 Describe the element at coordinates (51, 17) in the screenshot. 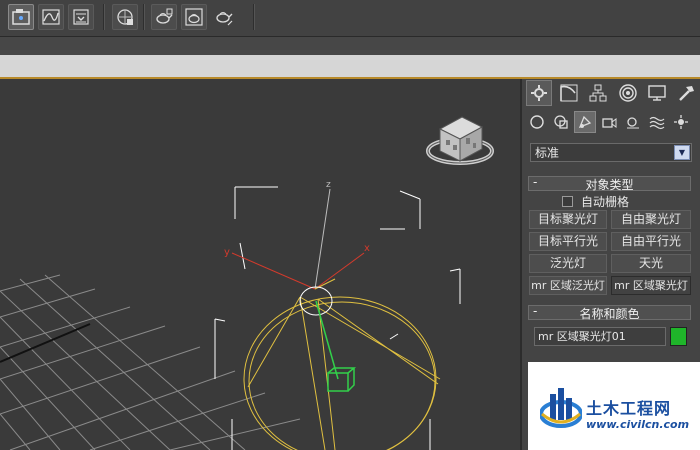

I see `curve-editor-icon` at that location.